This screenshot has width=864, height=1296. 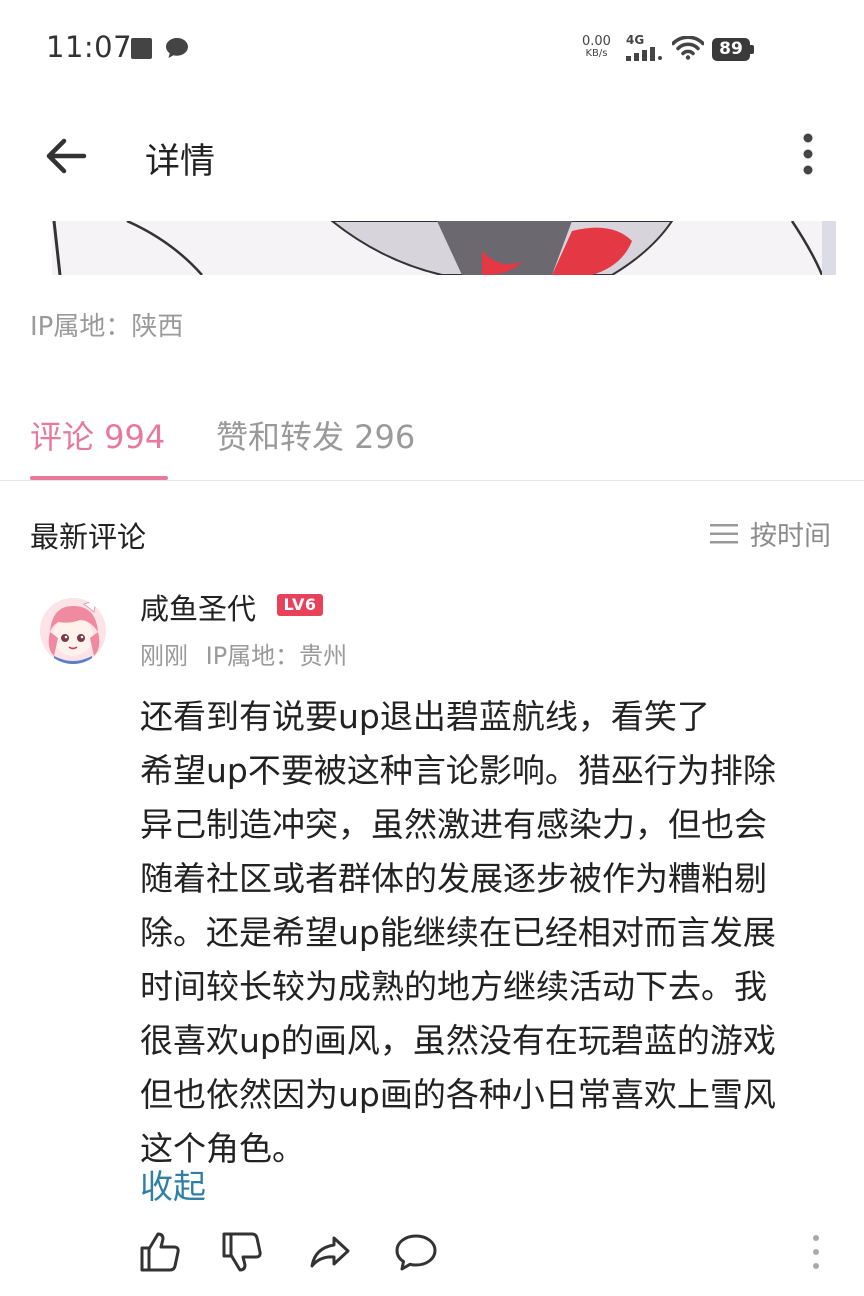 I want to click on comment-line: 但也依然因为up画的各种小日常喜欢上雪风, so click(x=458, y=1094).